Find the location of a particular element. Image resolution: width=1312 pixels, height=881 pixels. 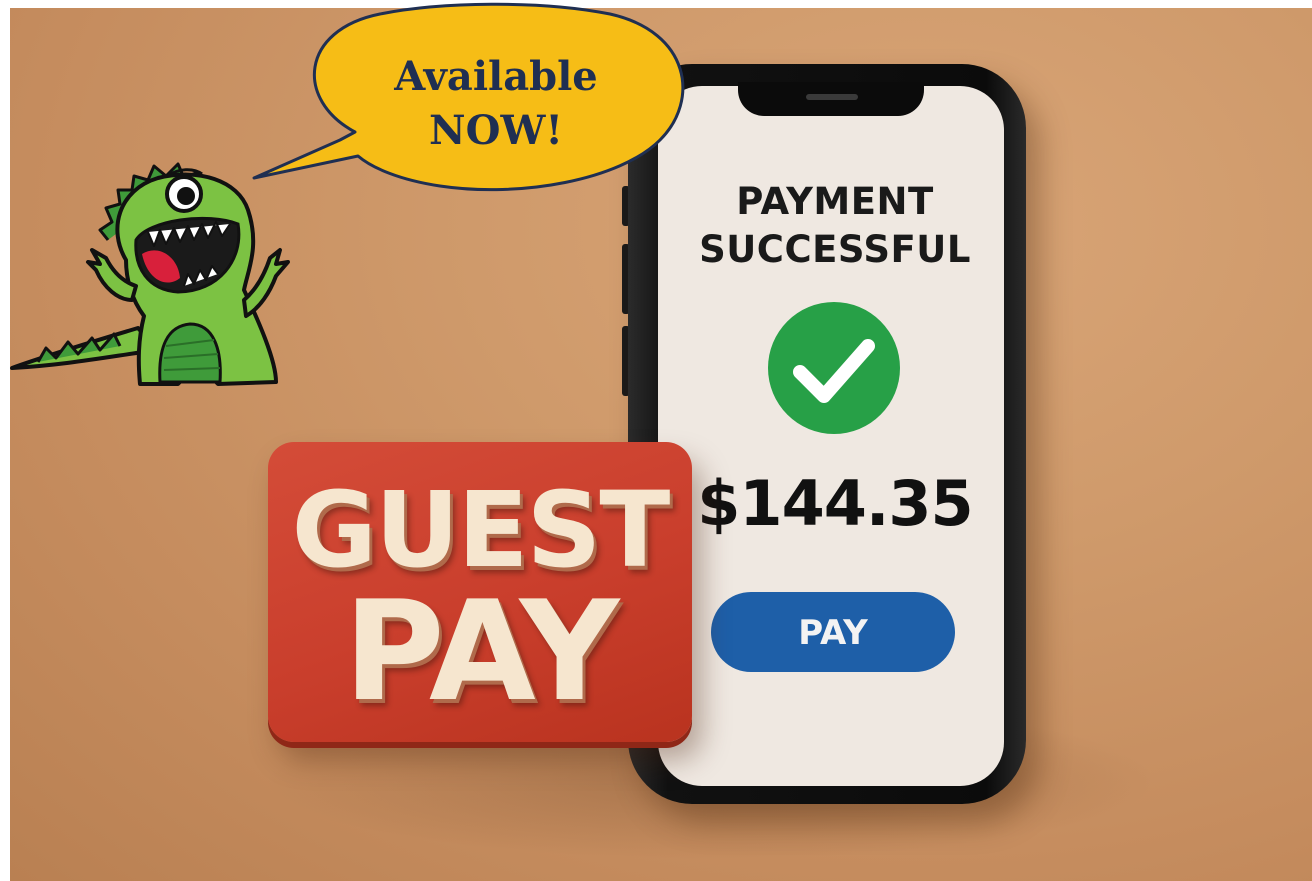

success-checkmark-icon is located at coordinates (834, 368).